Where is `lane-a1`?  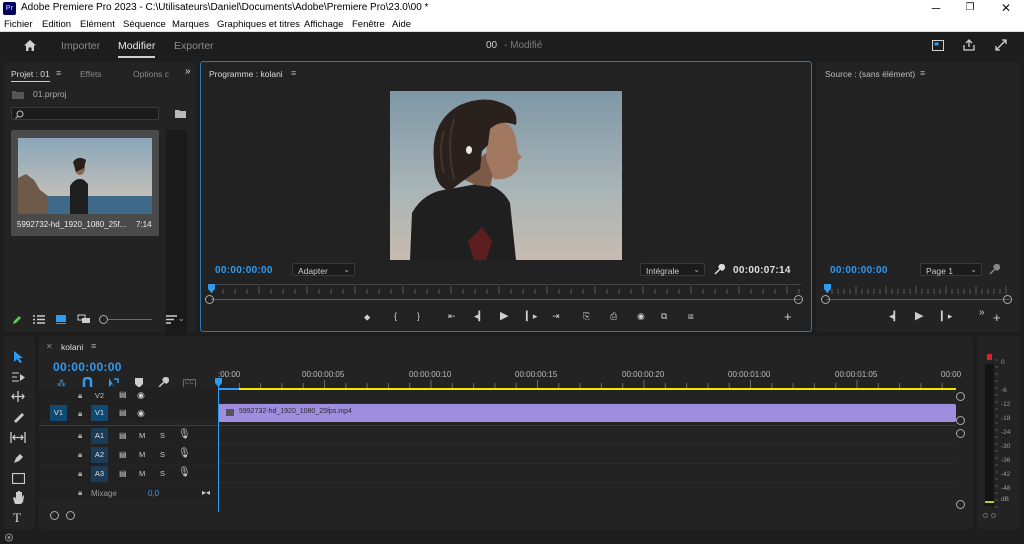
lane-a1 is located at coordinates (587, 436).